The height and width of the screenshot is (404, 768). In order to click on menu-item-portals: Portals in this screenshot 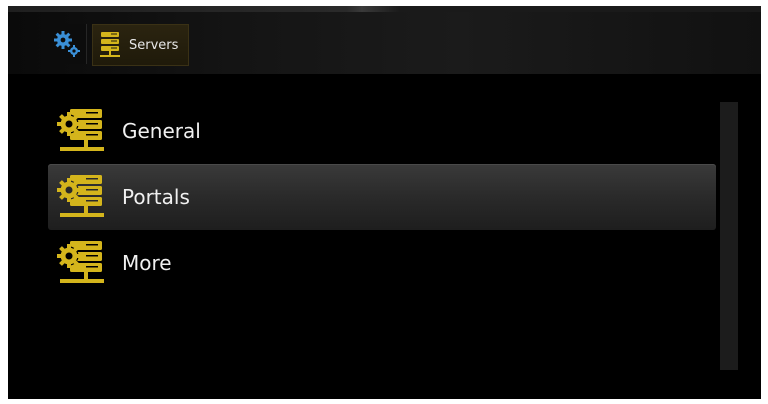, I will do `click(382, 197)`.